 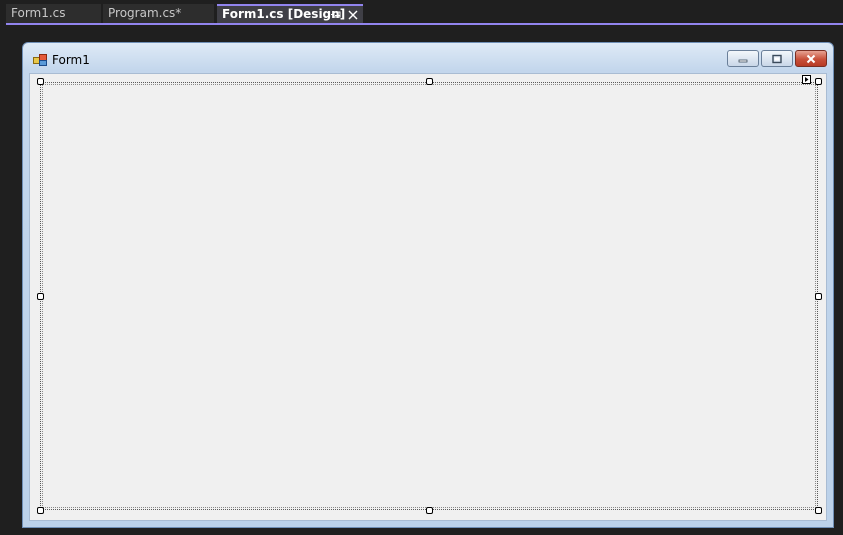 What do you see at coordinates (145, 13) in the screenshot?
I see `tab-label: Program.cs*` at bounding box center [145, 13].